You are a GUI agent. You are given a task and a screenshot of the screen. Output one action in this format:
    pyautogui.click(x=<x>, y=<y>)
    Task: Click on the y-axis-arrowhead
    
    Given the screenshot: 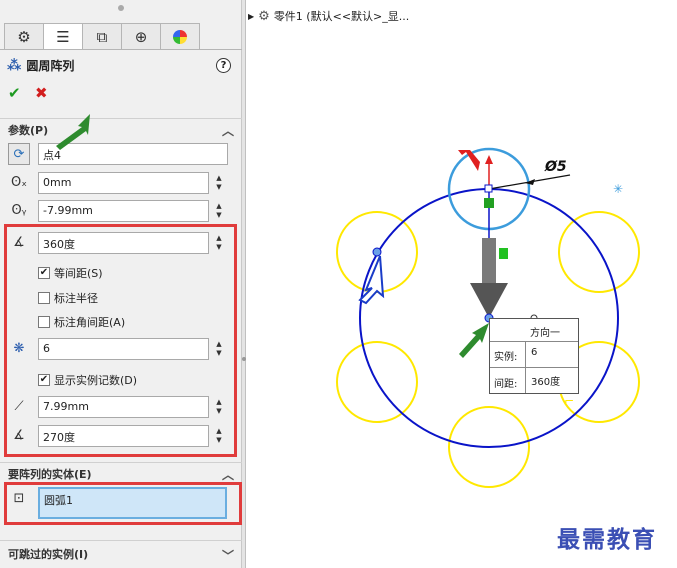 What is the action you would take?
    pyautogui.click(x=489, y=159)
    